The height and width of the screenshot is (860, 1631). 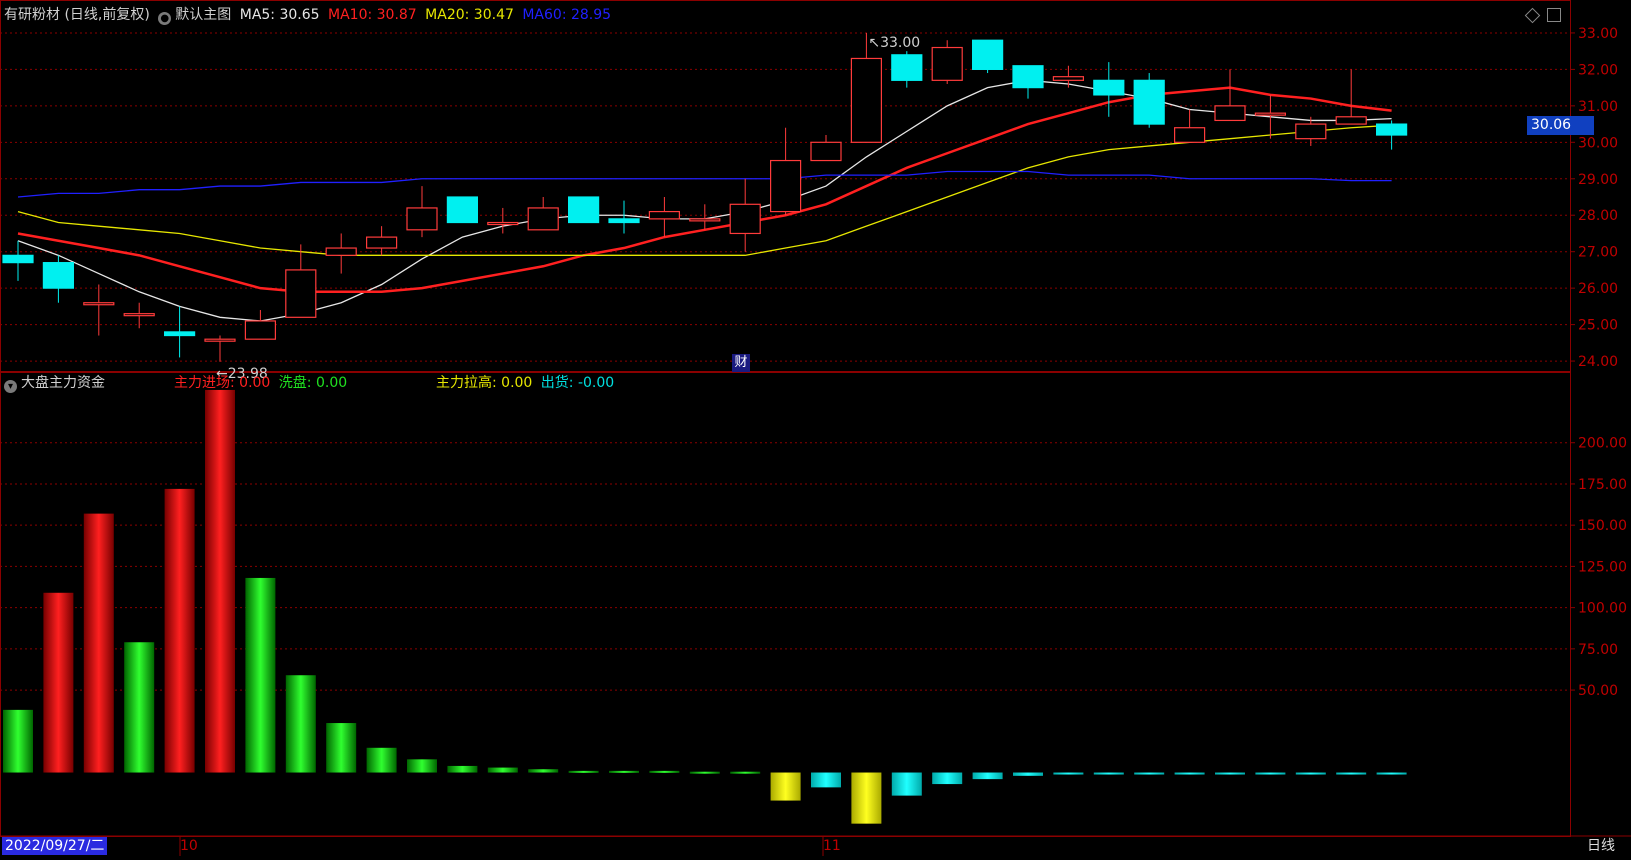 I want to click on y-tick-label: 32.00, so click(x=1598, y=70).